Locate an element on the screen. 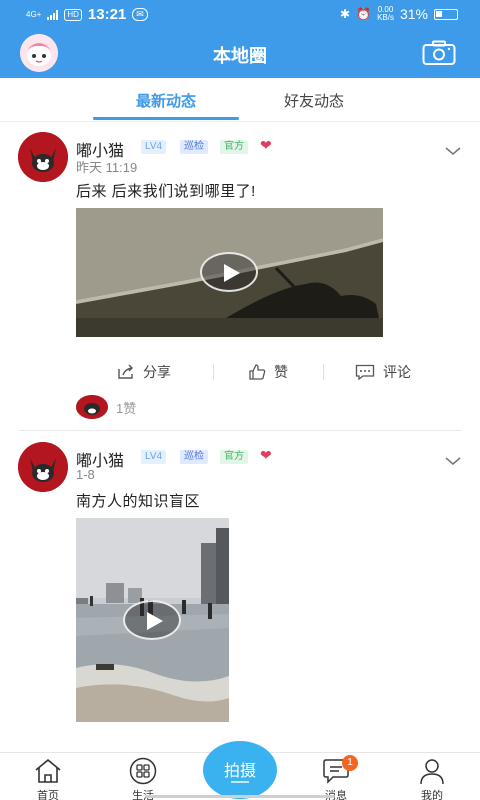 This screenshot has height=800, width=480. post-time: 昨天 11:19 is located at coordinates (107, 167).